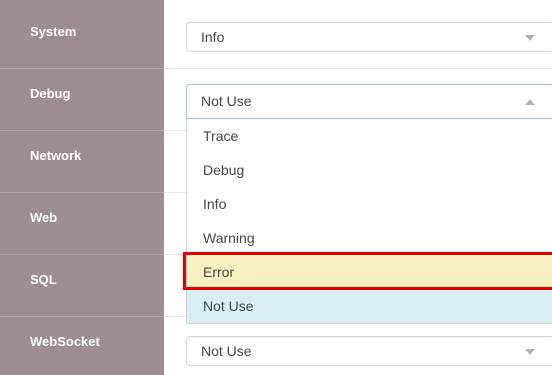 The height and width of the screenshot is (375, 552). What do you see at coordinates (530, 102) in the screenshot?
I see `chevron-up-icon` at bounding box center [530, 102].